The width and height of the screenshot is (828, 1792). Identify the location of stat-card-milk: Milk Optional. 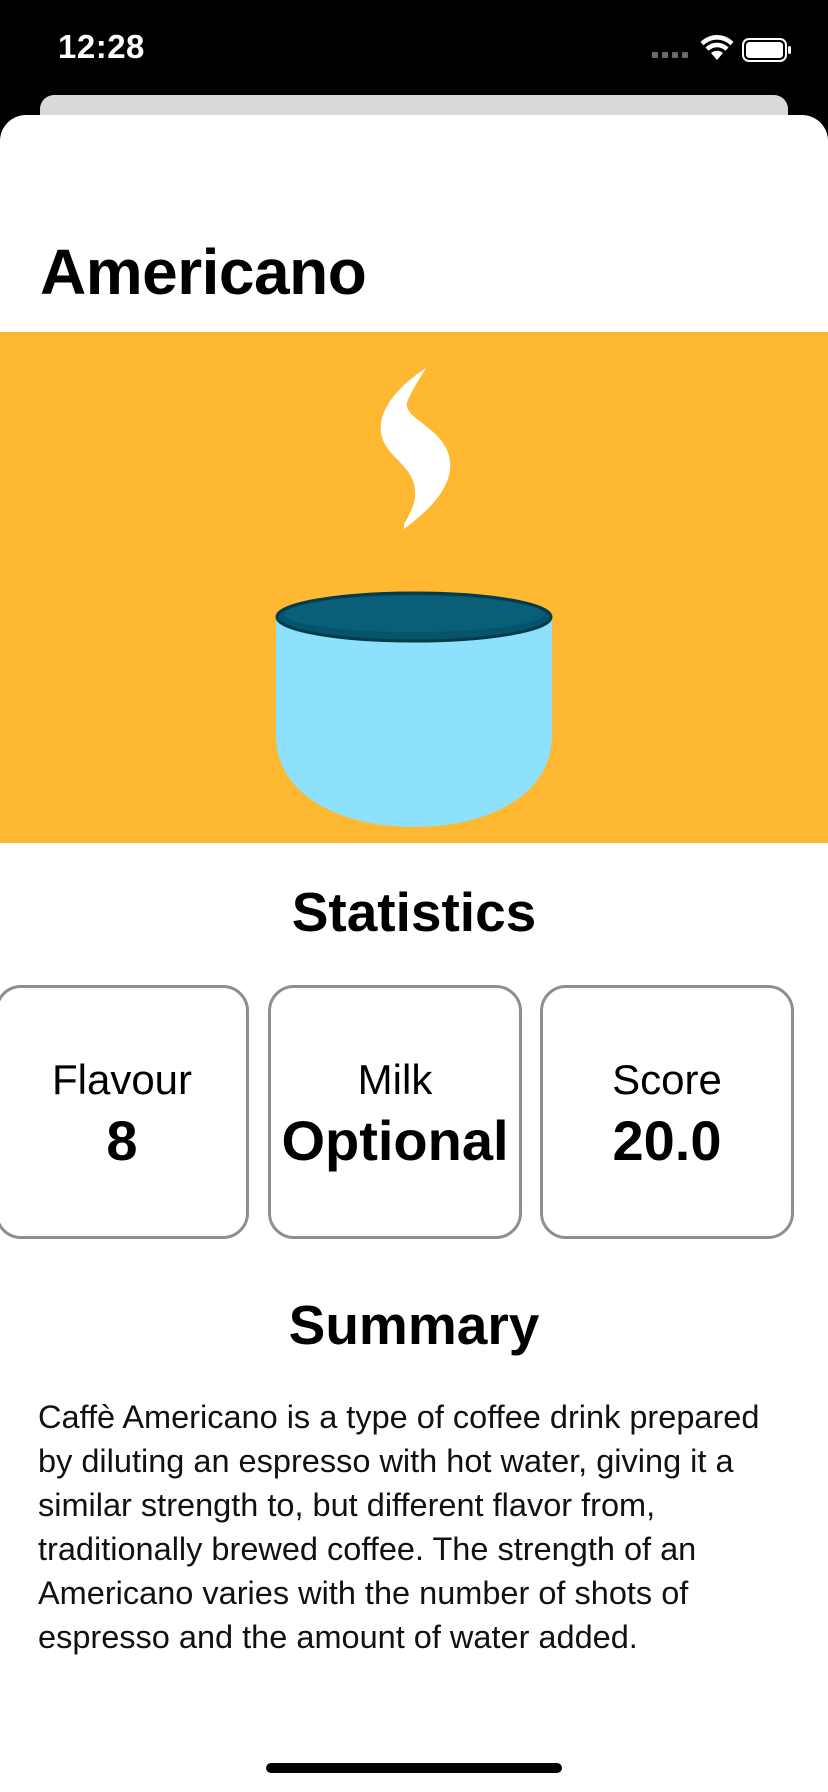
(395, 1112).